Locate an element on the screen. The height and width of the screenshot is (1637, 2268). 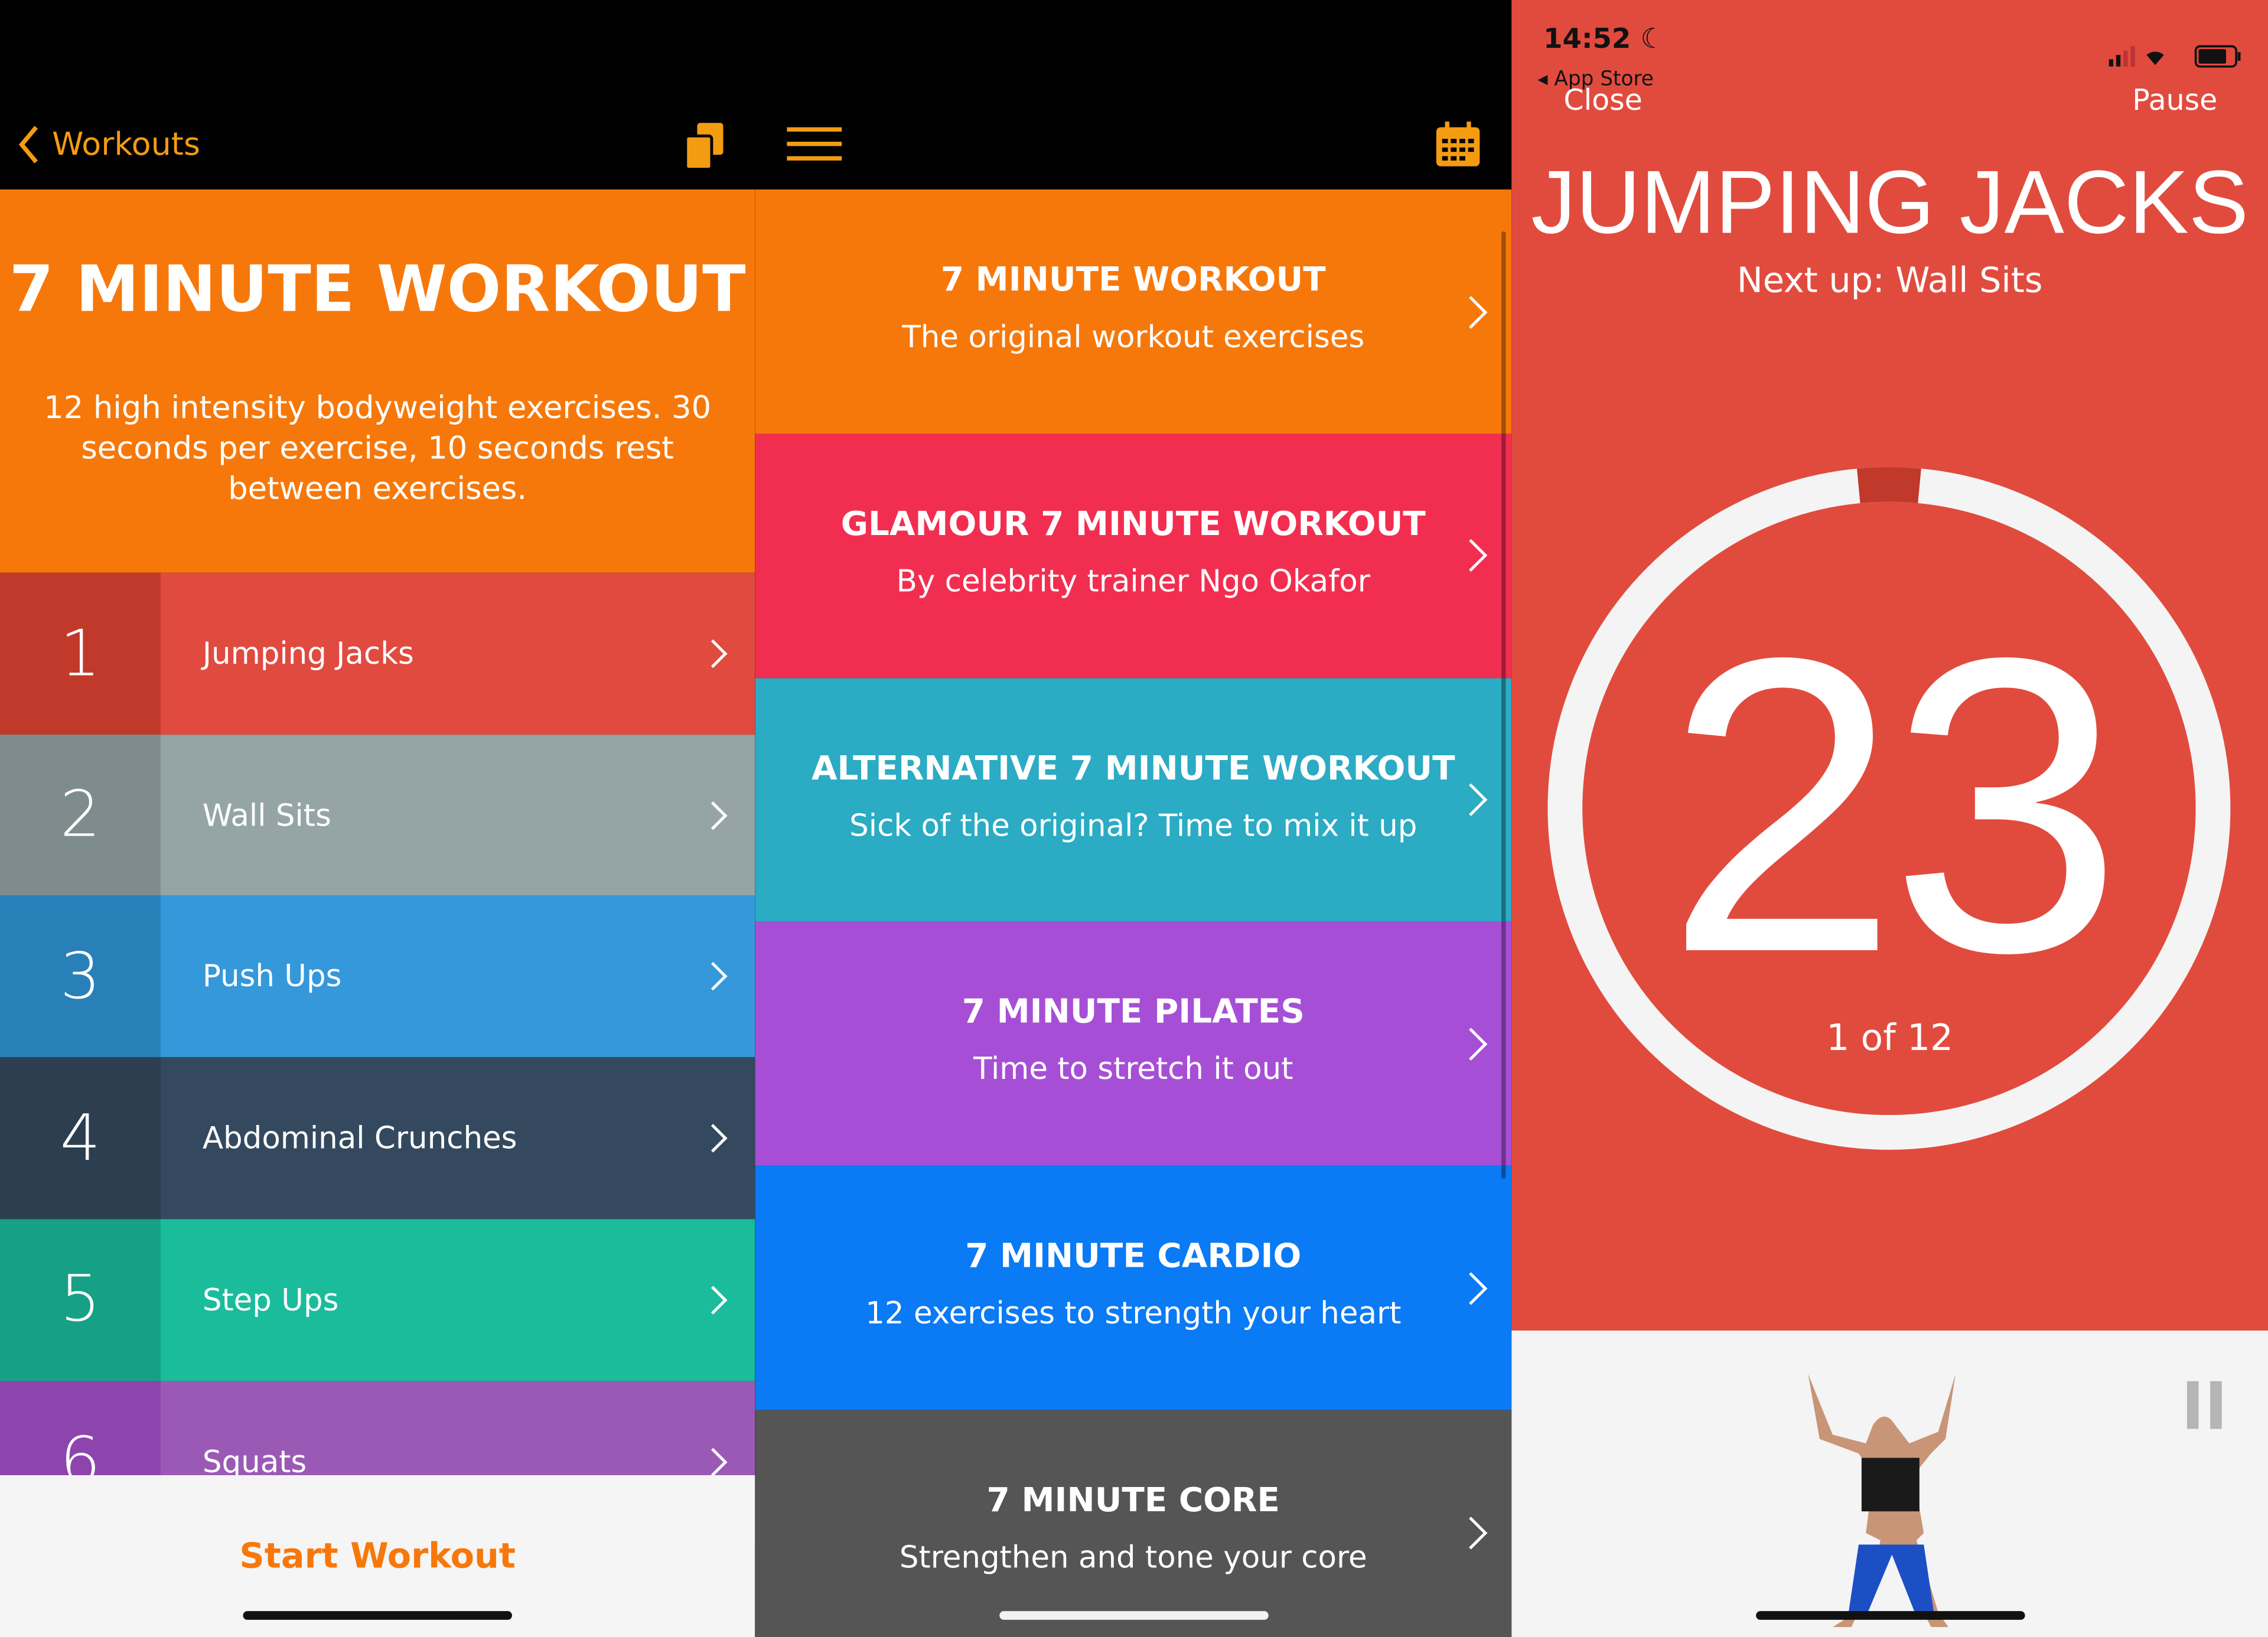
start-workout-button: Start Workout is located at coordinates (377, 1556).